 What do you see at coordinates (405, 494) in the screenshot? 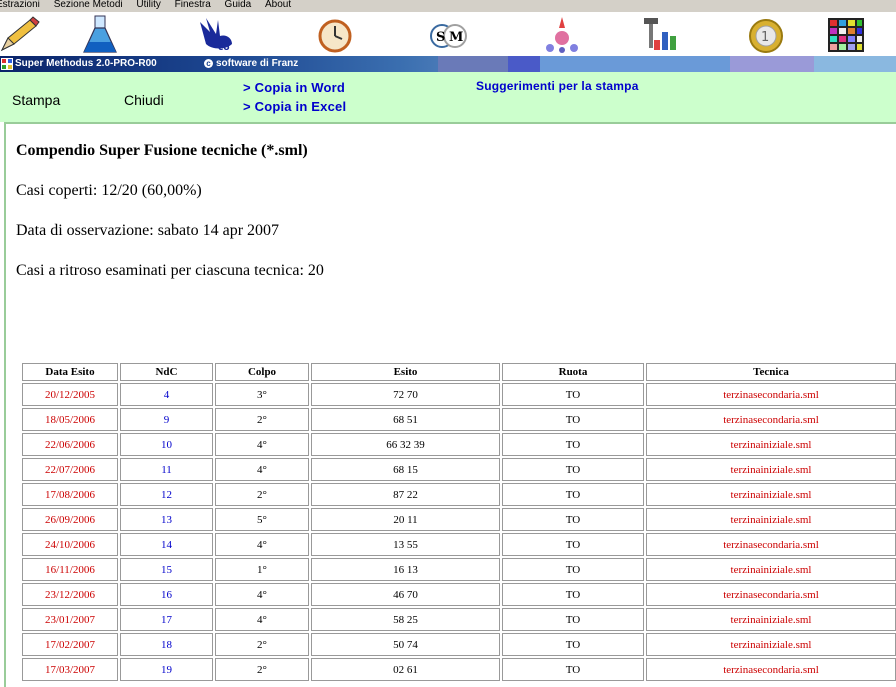
I see `cell-esito: 87 22` at bounding box center [405, 494].